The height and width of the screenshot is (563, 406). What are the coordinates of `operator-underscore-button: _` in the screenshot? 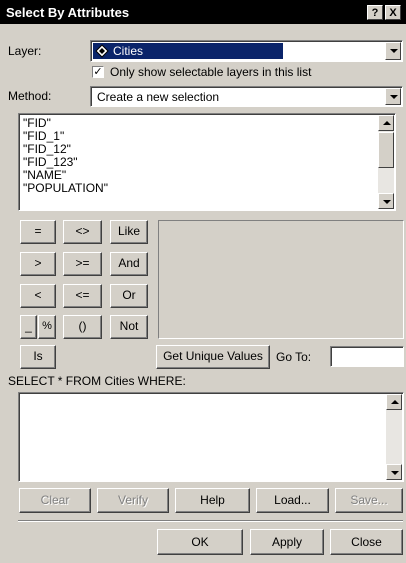 It's located at (28, 327).